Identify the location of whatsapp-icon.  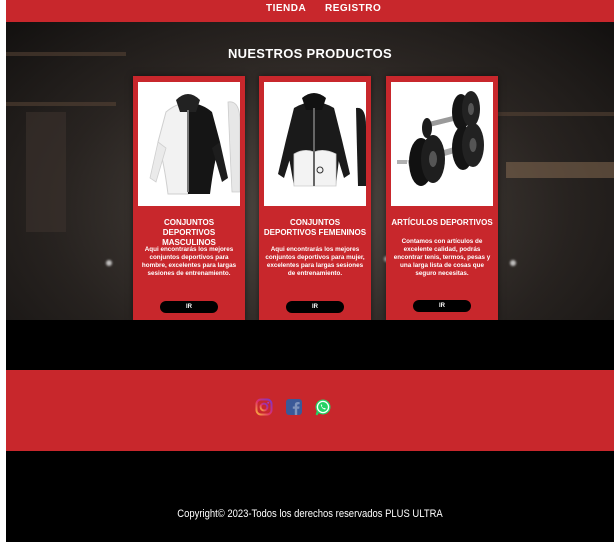
(323, 407).